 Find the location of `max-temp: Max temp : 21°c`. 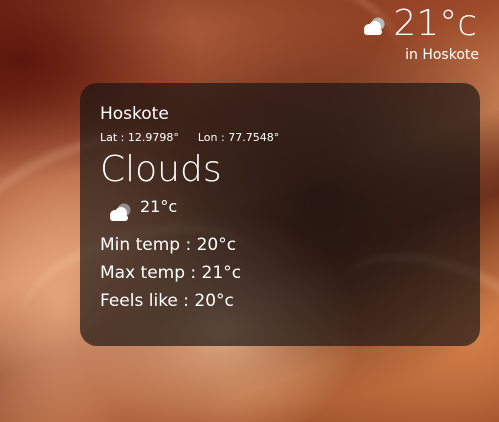

max-temp: Max temp : 21°c is located at coordinates (171, 273).